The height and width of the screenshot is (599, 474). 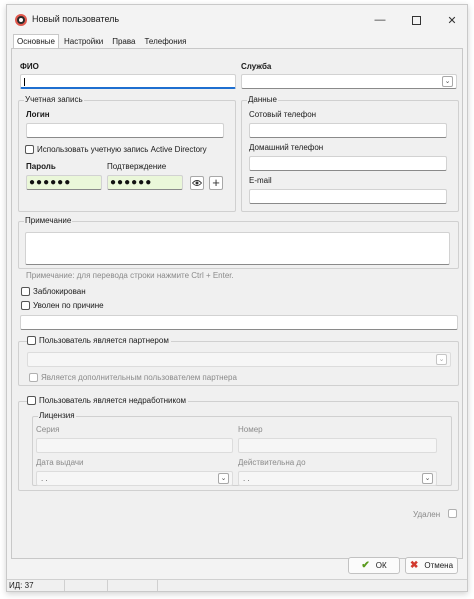 What do you see at coordinates (237, 585) in the screenshot?
I see `status-bar: ИД: 37` at bounding box center [237, 585].